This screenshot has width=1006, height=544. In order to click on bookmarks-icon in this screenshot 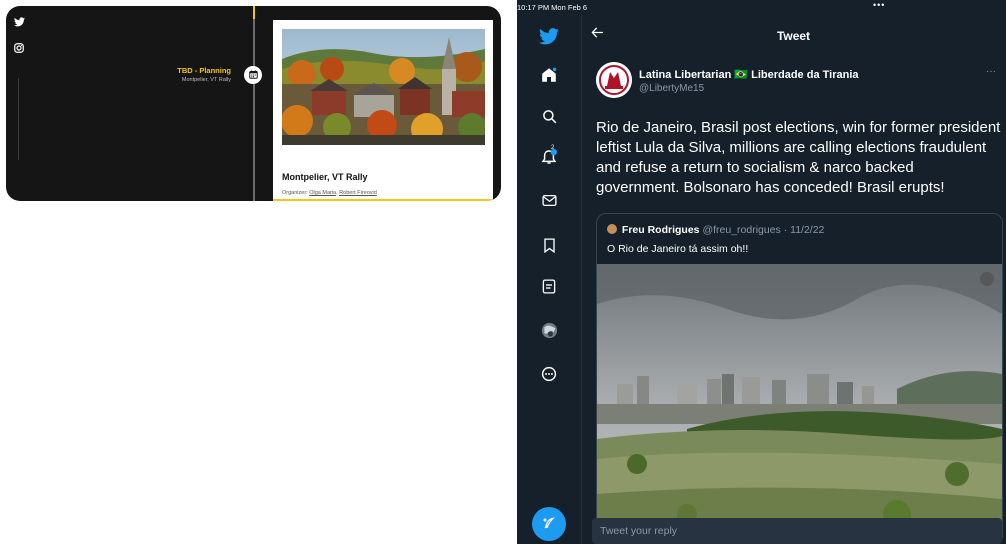, I will do `click(549, 245)`.